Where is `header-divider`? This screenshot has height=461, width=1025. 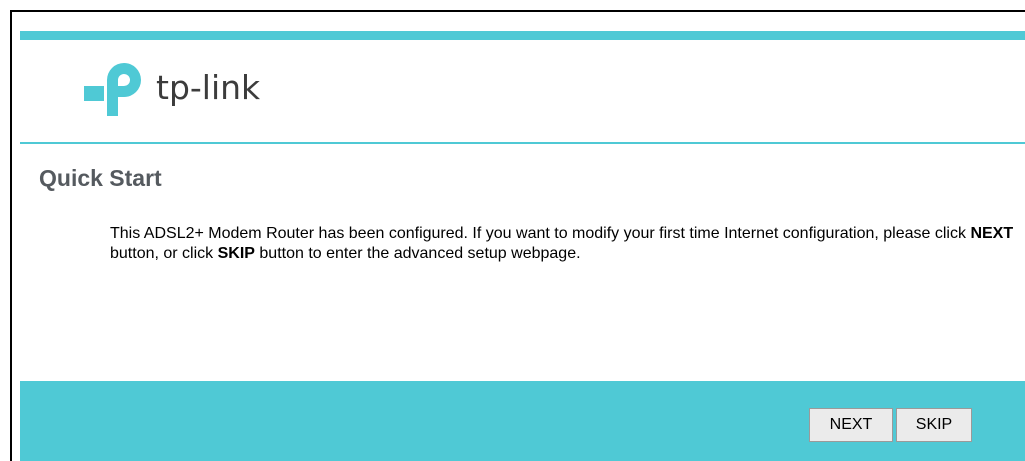 header-divider is located at coordinates (522, 143).